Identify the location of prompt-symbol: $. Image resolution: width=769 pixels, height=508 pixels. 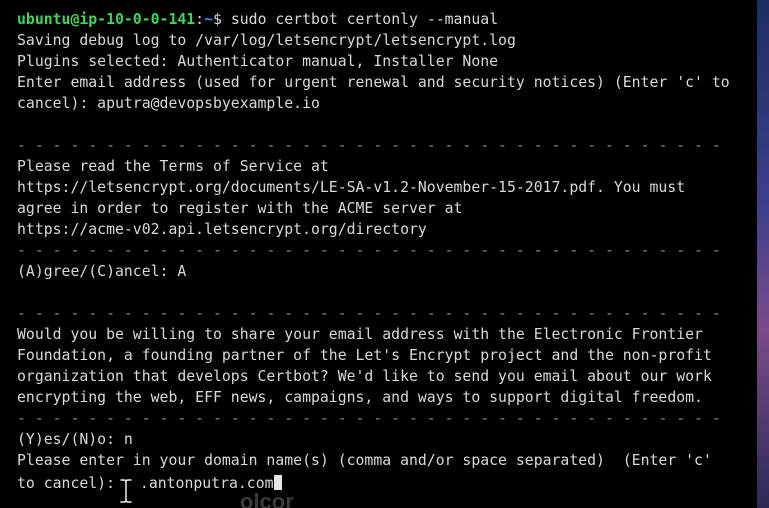
(222, 19).